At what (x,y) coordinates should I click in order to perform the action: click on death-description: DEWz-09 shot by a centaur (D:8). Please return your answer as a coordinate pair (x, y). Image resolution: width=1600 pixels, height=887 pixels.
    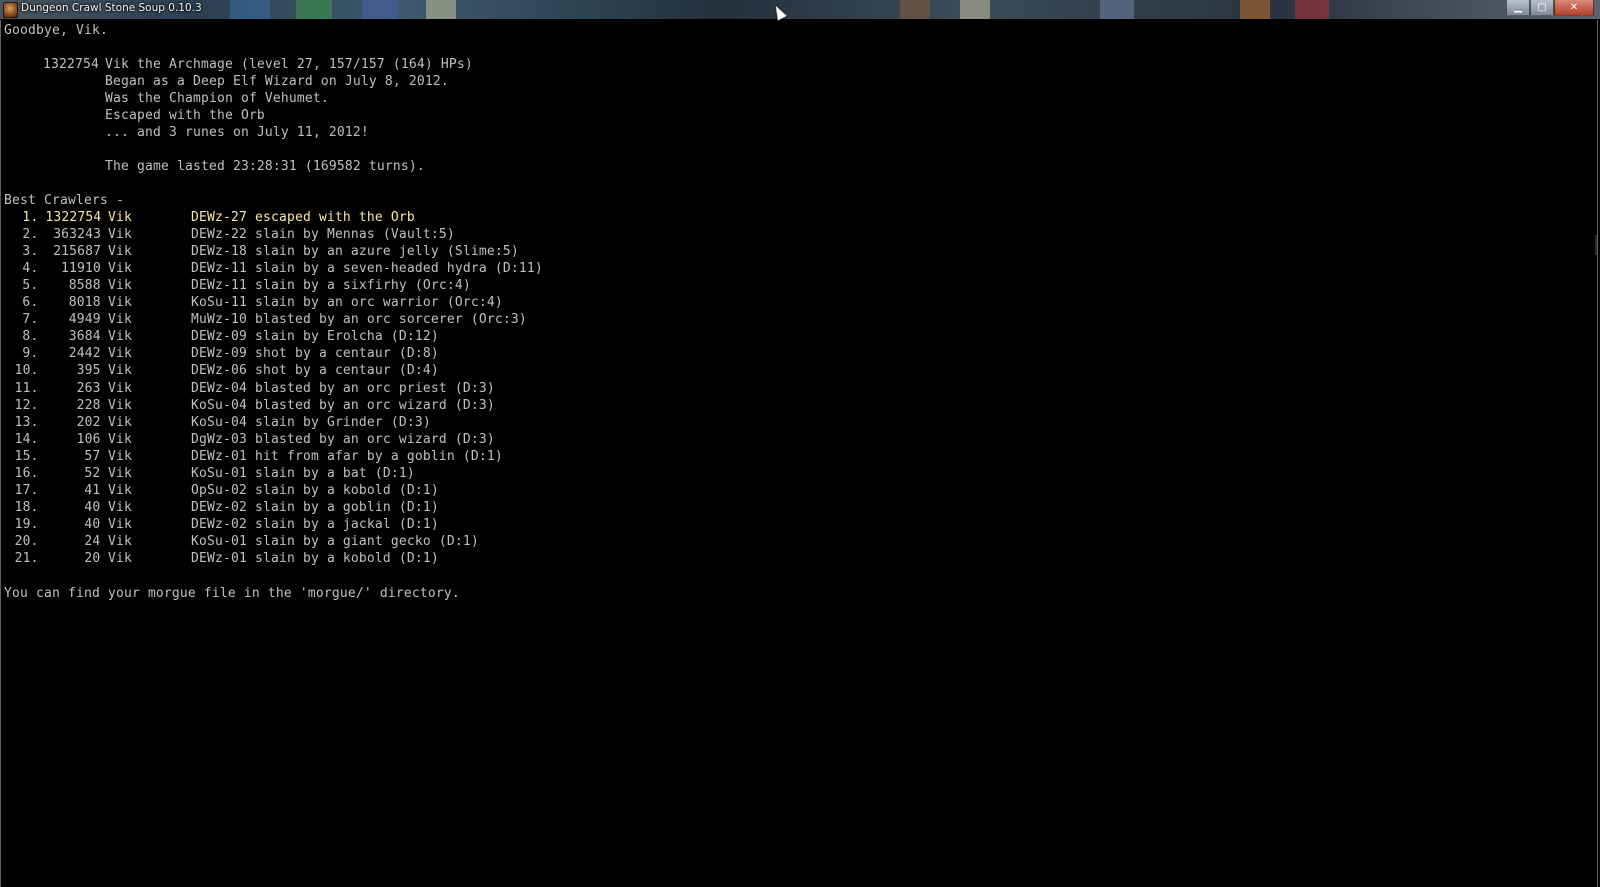
    Looking at the image, I should click on (315, 353).